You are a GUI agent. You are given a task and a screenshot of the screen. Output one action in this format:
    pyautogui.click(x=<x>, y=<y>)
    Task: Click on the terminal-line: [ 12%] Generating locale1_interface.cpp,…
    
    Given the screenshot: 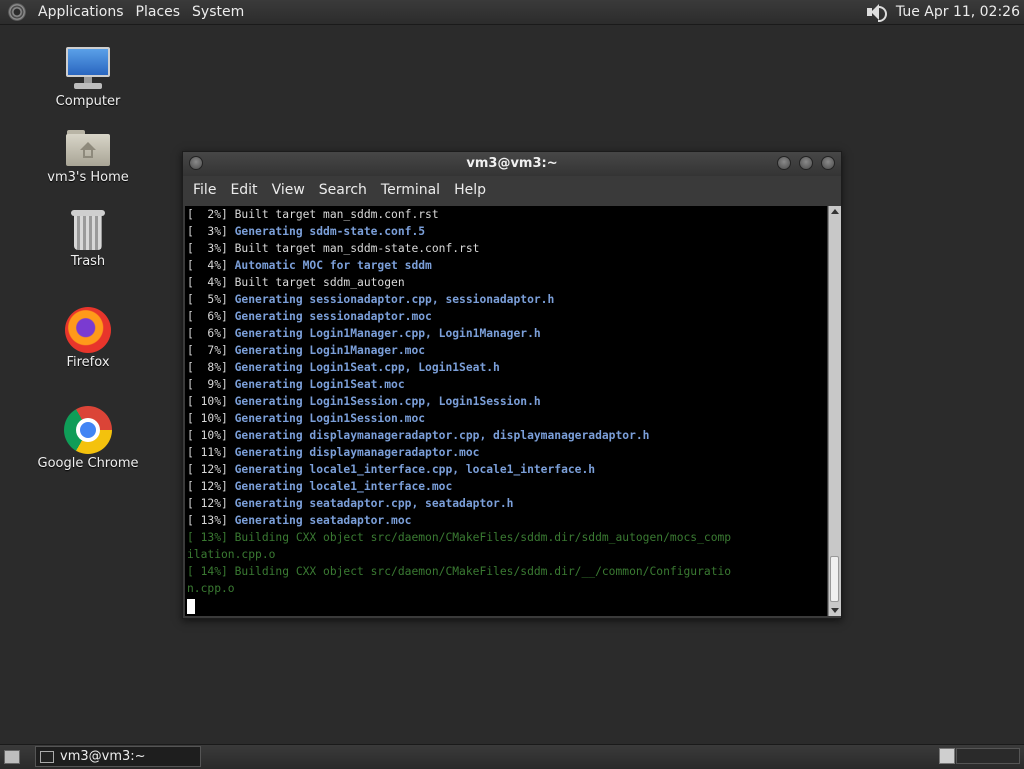 What is the action you would take?
    pyautogui.click(x=507, y=469)
    